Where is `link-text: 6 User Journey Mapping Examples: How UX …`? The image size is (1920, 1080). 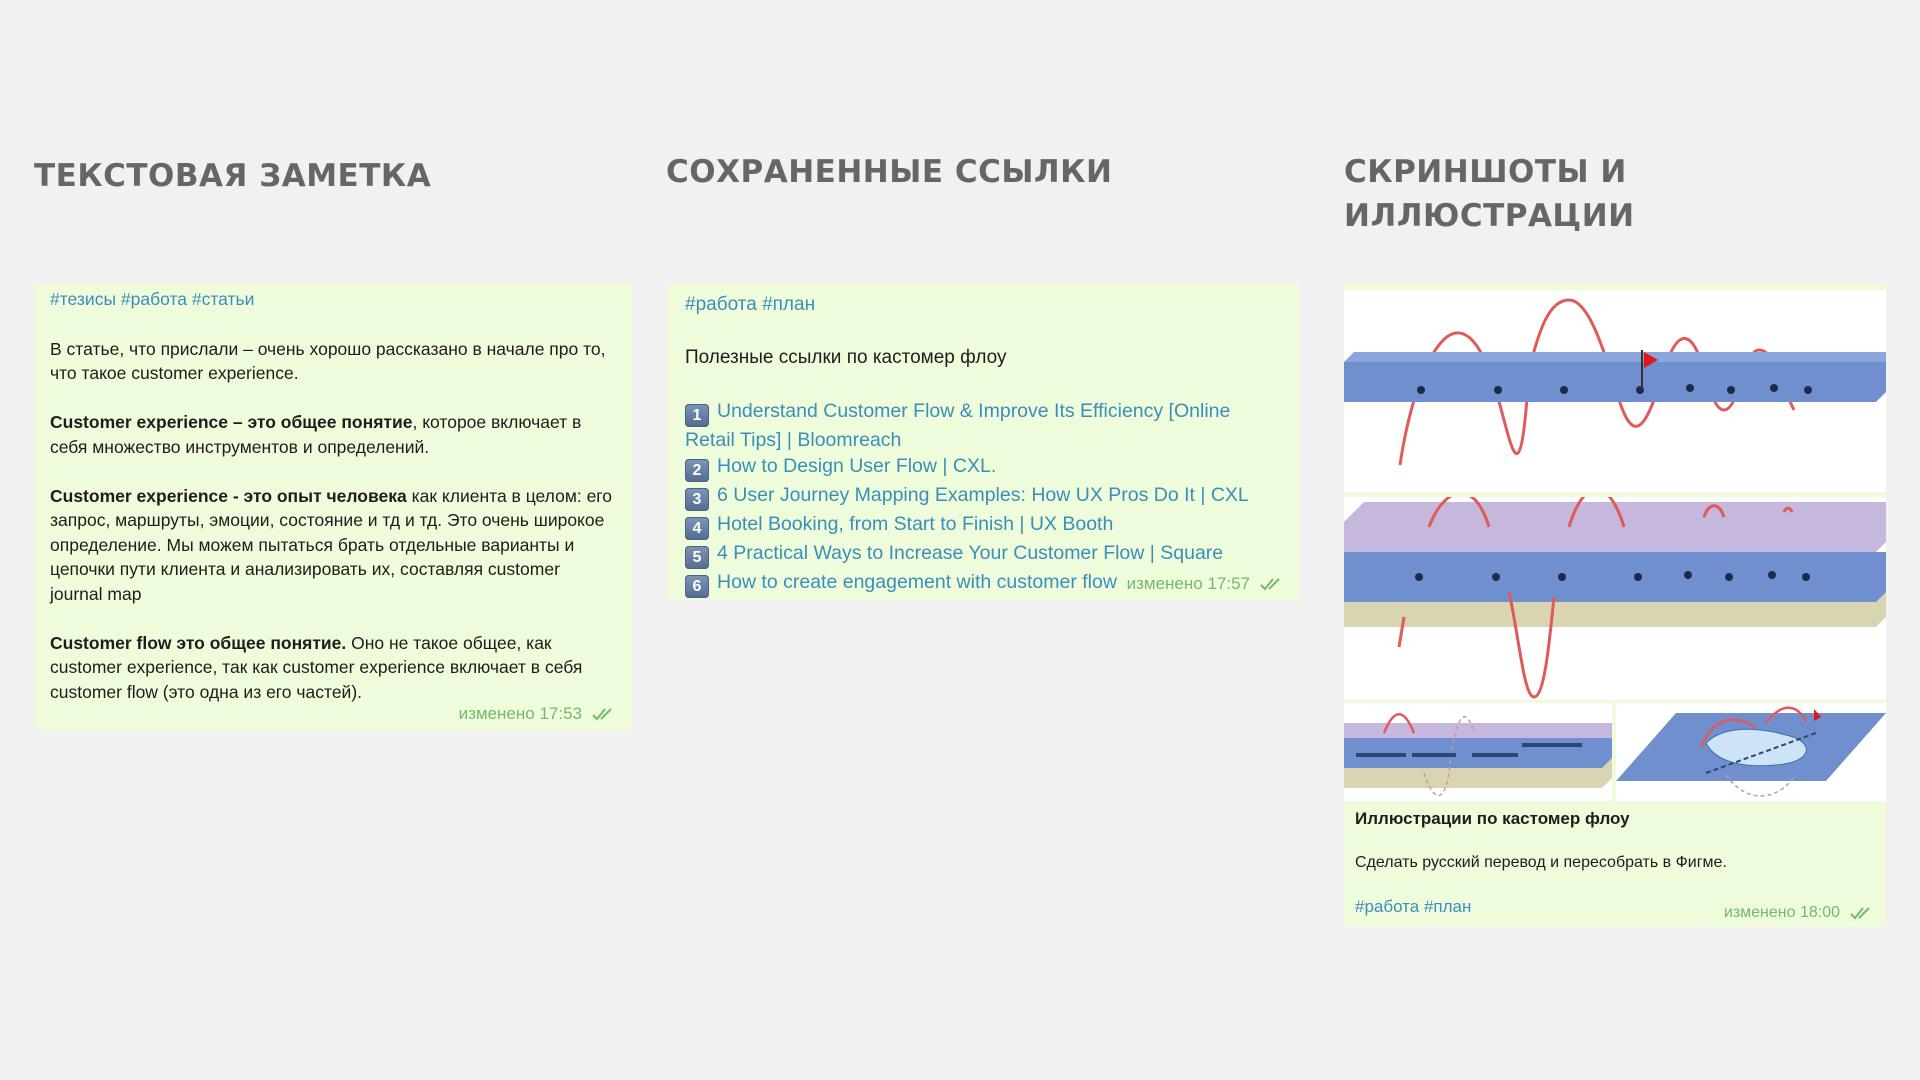
link-text: 6 User Journey Mapping Examples: How UX … is located at coordinates (983, 495).